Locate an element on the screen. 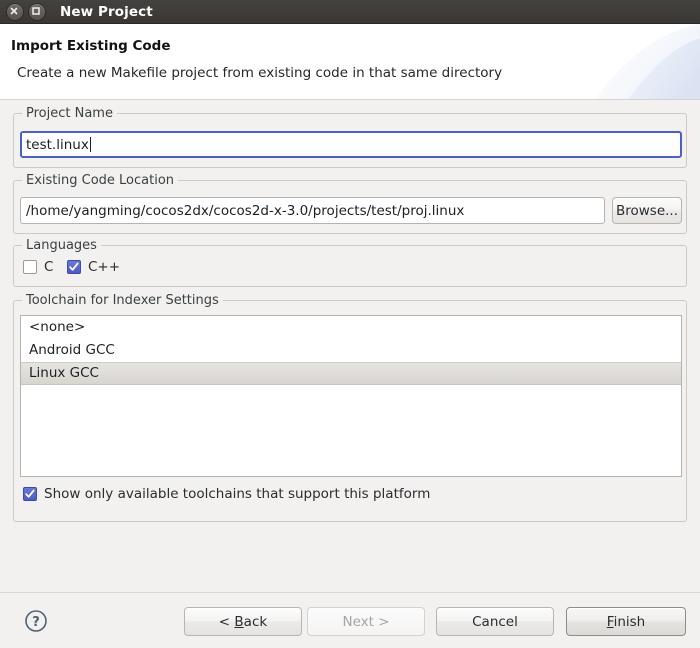 Image resolution: width=700 pixels, height=648 pixels. language-c-label: C is located at coordinates (49, 267).